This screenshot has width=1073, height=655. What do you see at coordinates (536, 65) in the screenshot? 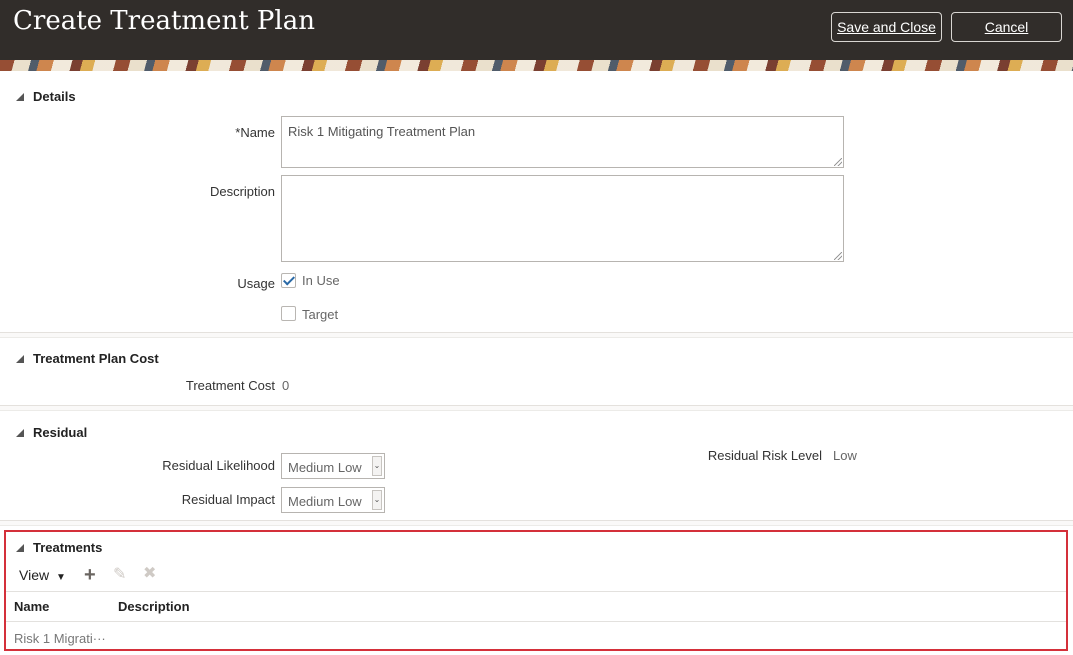
I see `decorative-banner` at bounding box center [536, 65].